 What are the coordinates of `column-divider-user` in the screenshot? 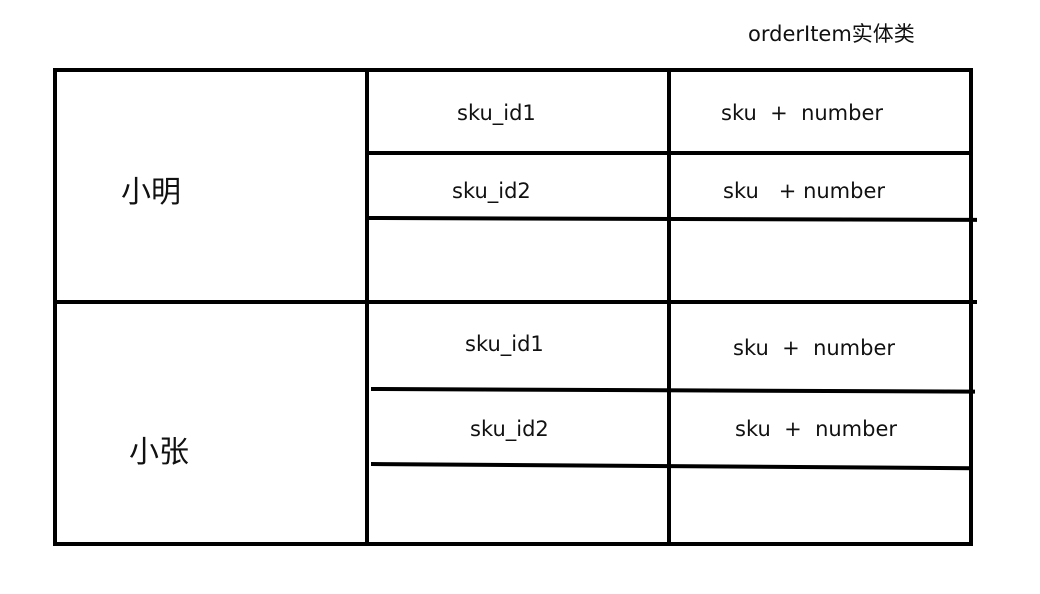 It's located at (367, 307).